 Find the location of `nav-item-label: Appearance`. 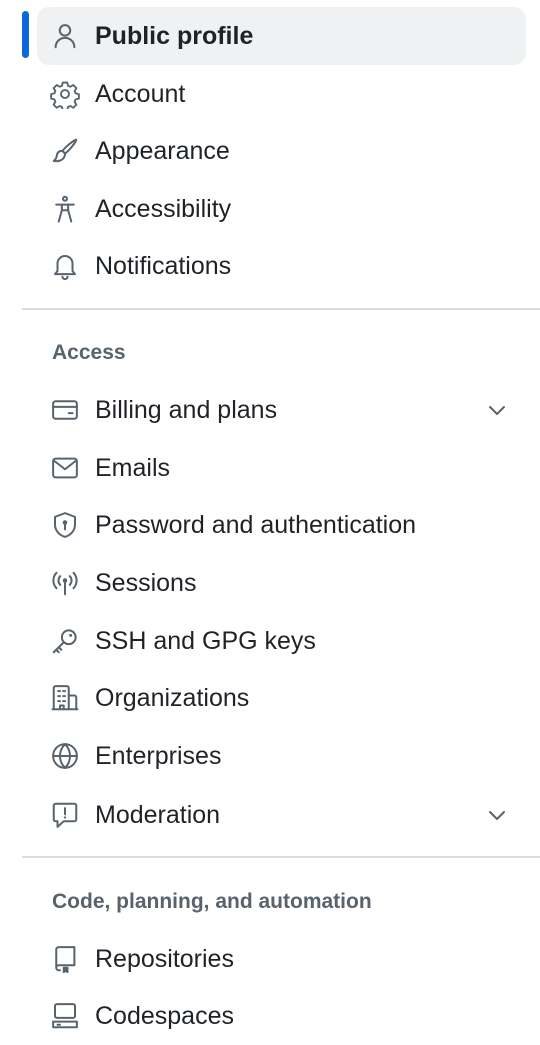

nav-item-label: Appearance is located at coordinates (162, 151).